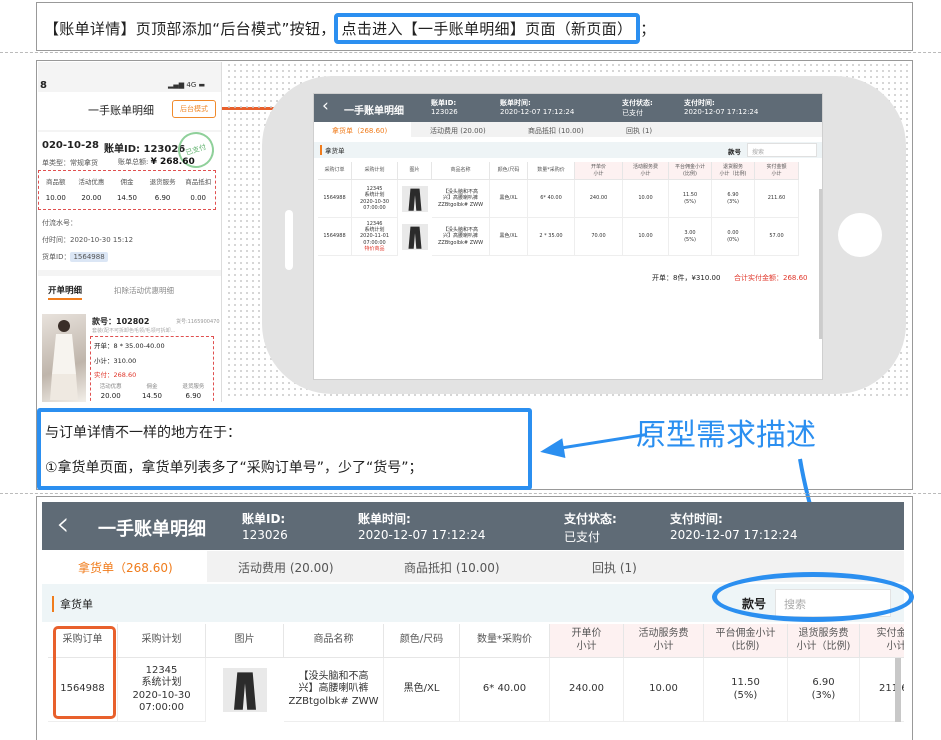 This screenshot has width=941, height=740. I want to click on info-label: 账单ID:, so click(264, 519).